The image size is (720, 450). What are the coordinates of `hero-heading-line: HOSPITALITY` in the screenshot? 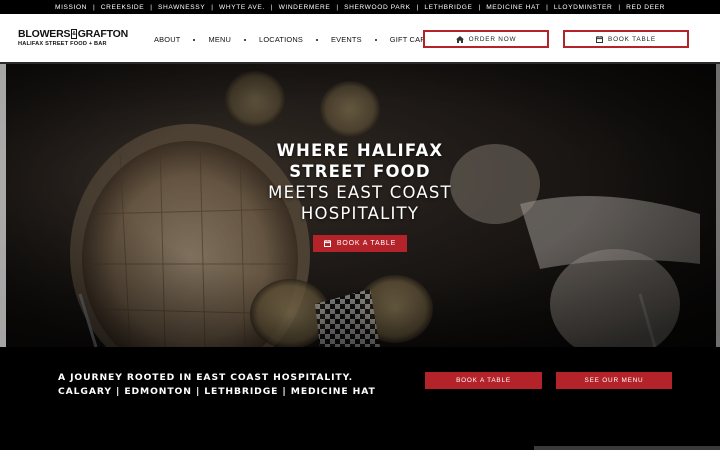 It's located at (360, 213).